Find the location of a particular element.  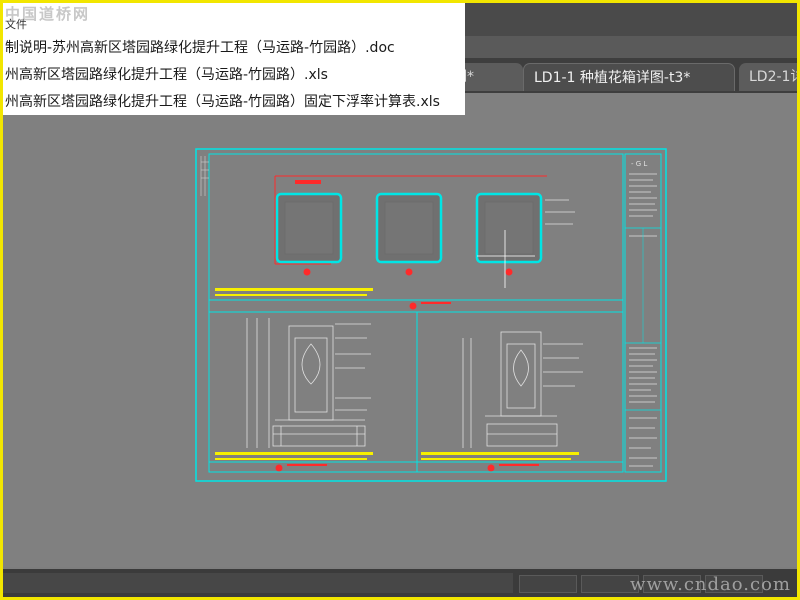

recent-file-item: 州高新区塔园路绿化提升工程（马运路-竹园路）.xls is located at coordinates (166, 74).